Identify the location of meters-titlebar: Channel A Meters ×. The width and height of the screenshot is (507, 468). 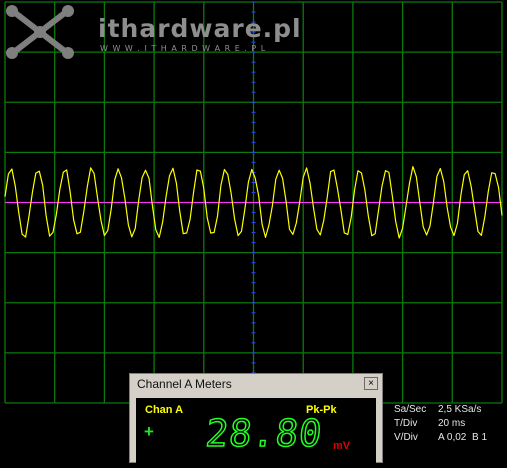
(256, 384).